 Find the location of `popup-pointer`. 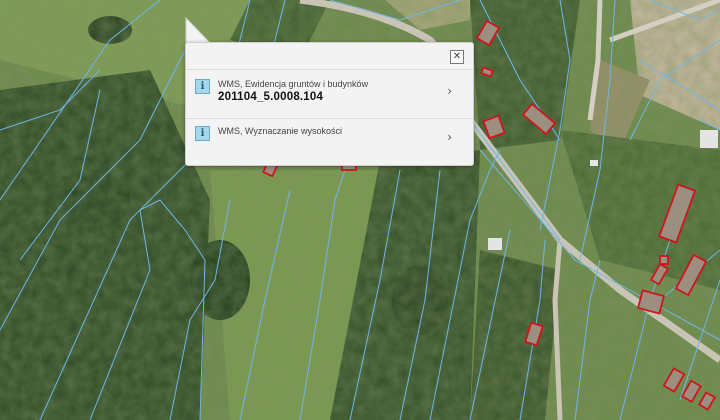

popup-pointer is located at coordinates (199, 31).